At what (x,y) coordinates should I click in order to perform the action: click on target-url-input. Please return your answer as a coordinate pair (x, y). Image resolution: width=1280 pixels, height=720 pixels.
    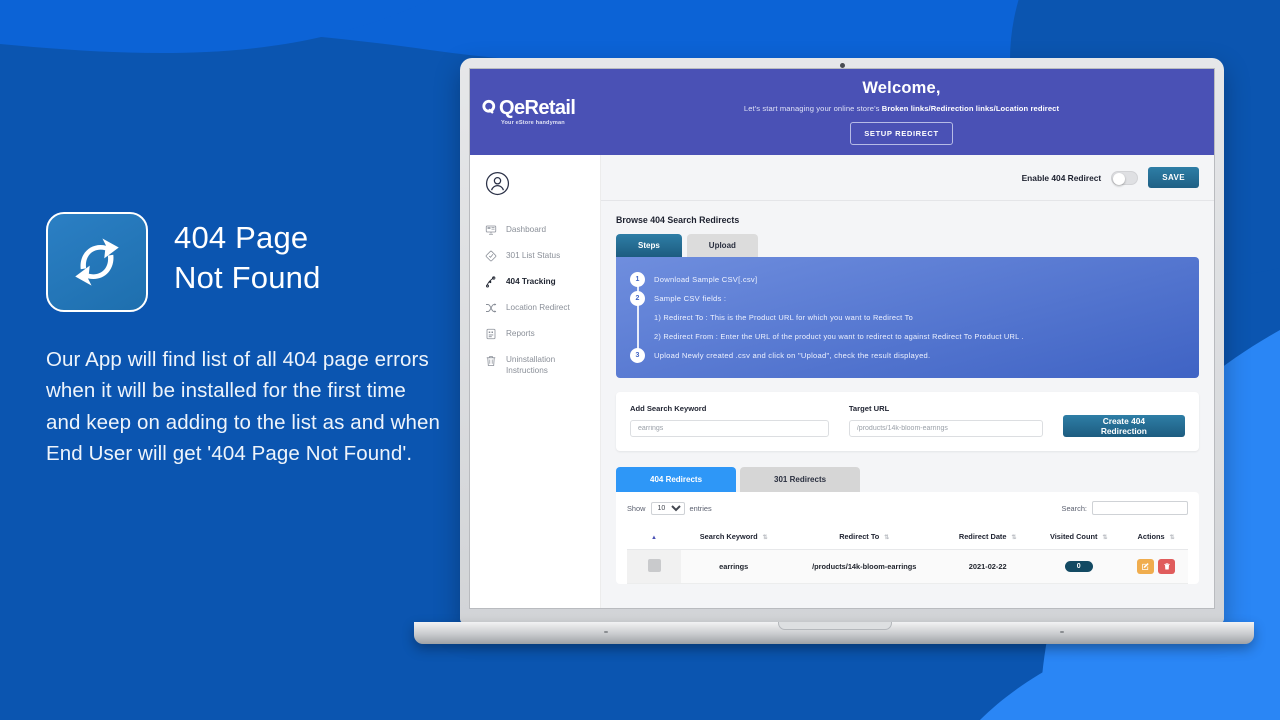
    Looking at the image, I should click on (945, 428).